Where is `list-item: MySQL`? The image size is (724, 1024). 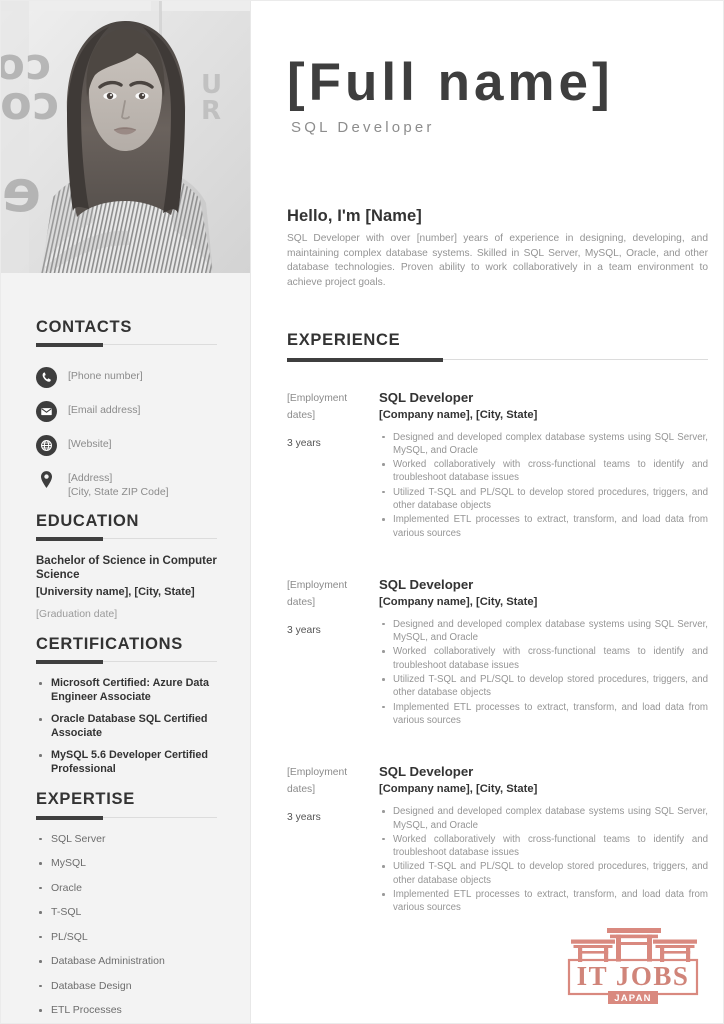 list-item: MySQL is located at coordinates (126, 864).